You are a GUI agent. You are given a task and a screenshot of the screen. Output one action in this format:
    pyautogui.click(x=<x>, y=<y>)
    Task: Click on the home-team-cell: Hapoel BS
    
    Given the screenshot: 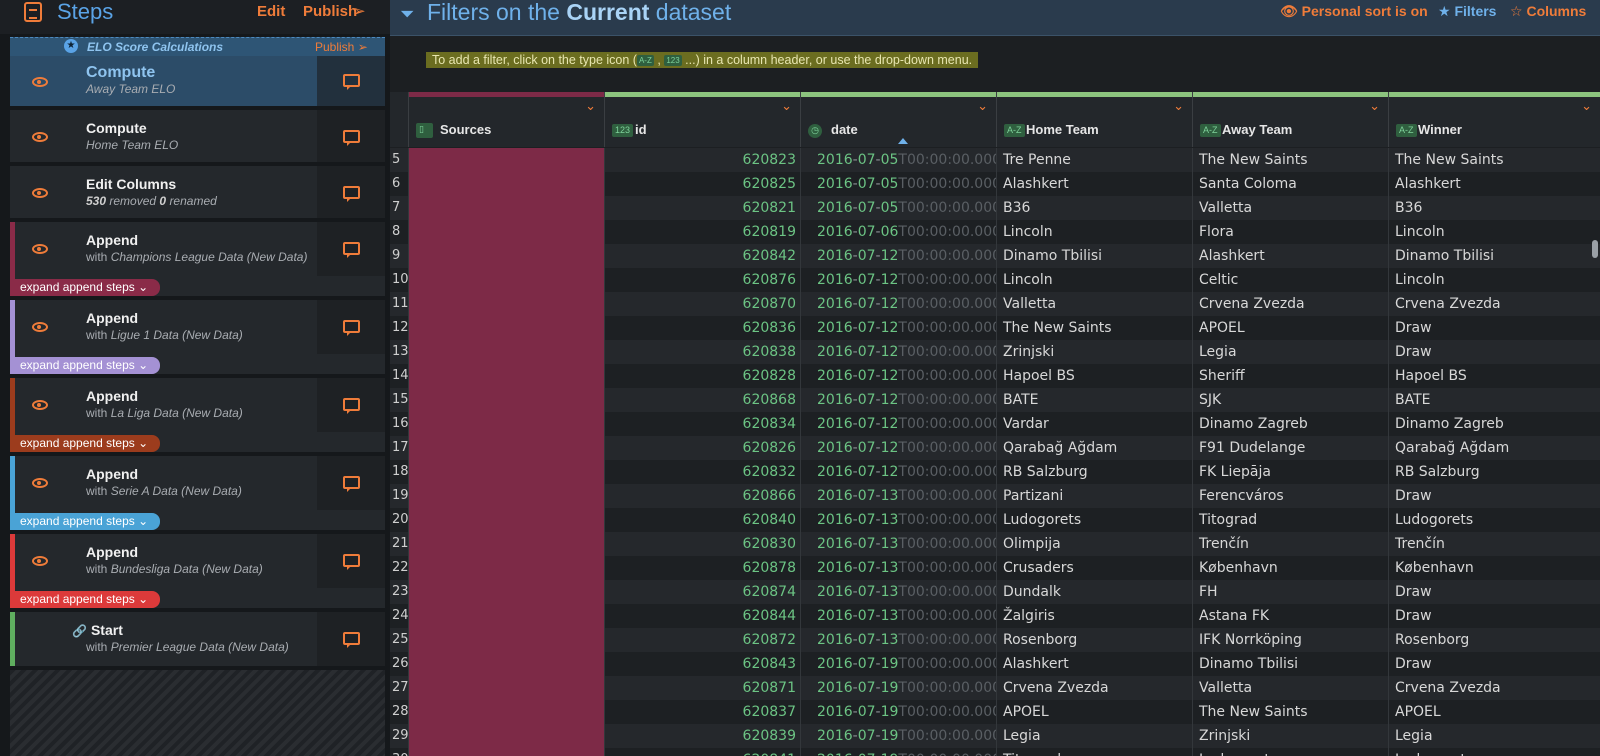 What is the action you would take?
    pyautogui.click(x=1095, y=376)
    